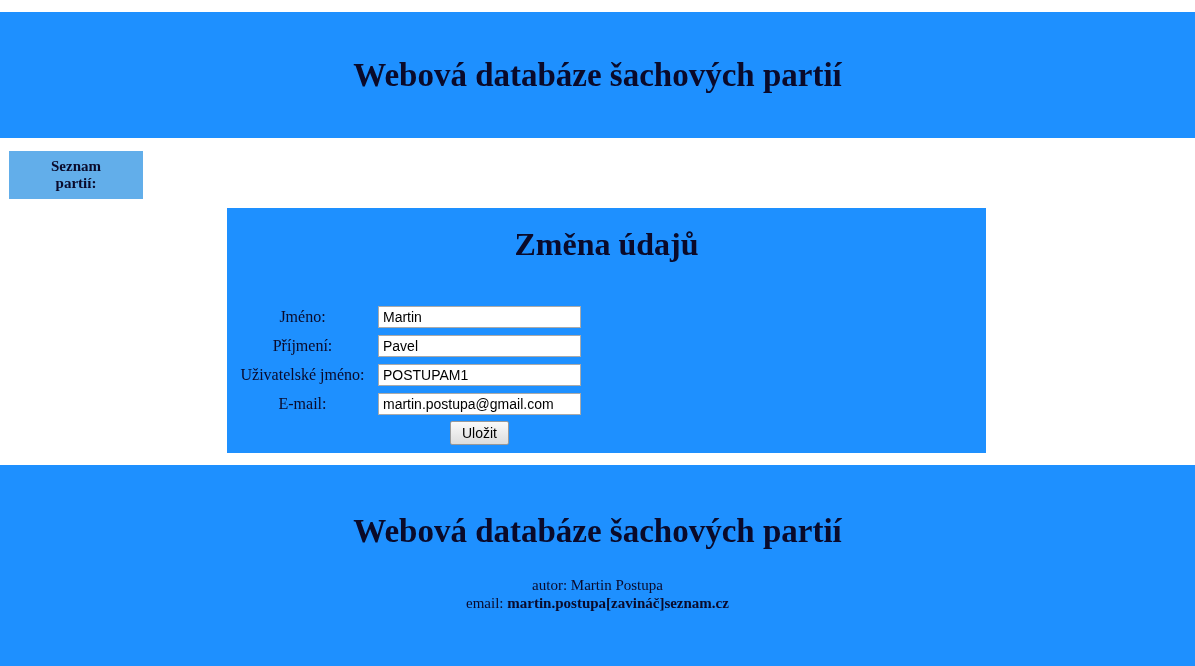  What do you see at coordinates (479, 404) in the screenshot?
I see `input-field: martin.postupa@gmail.com` at bounding box center [479, 404].